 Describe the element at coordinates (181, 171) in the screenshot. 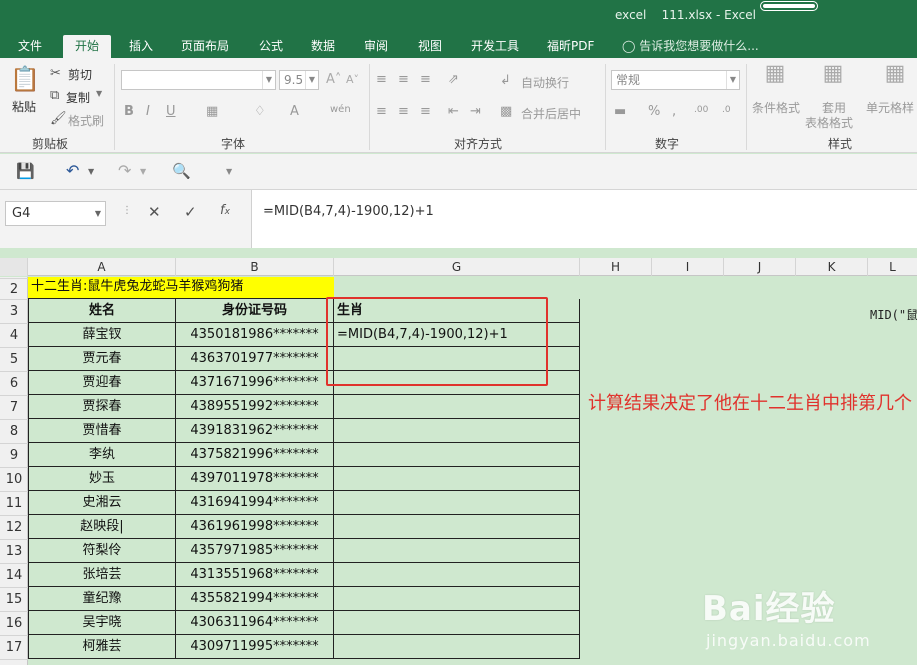

I see `print-preview-icon: 🔍` at that location.